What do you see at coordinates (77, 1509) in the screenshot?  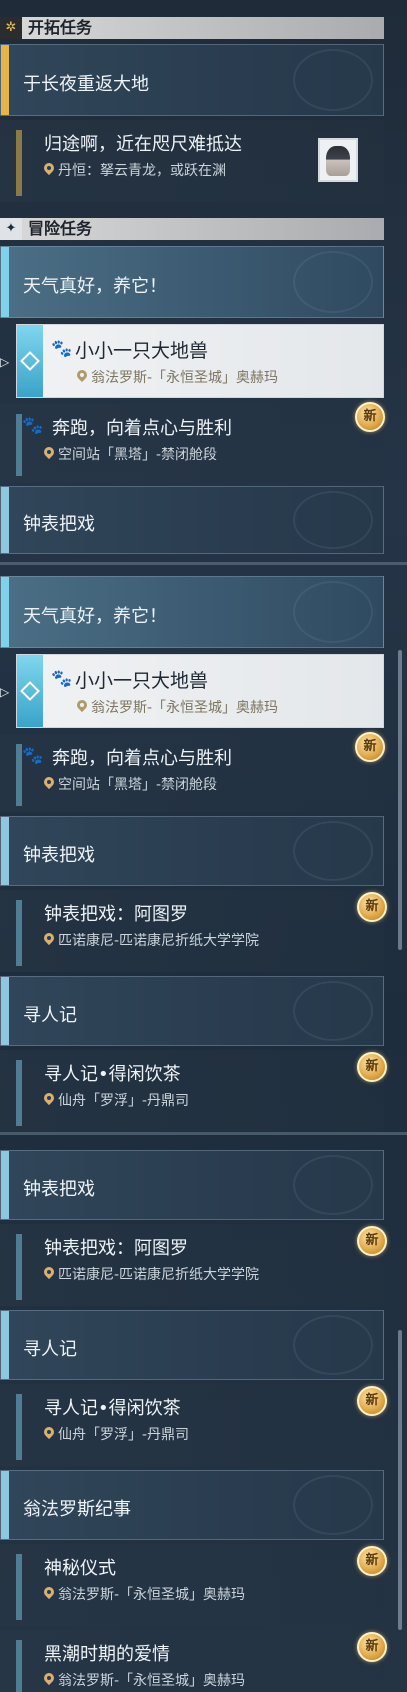 I see `category-title: 翁法罗斯纪事` at bounding box center [77, 1509].